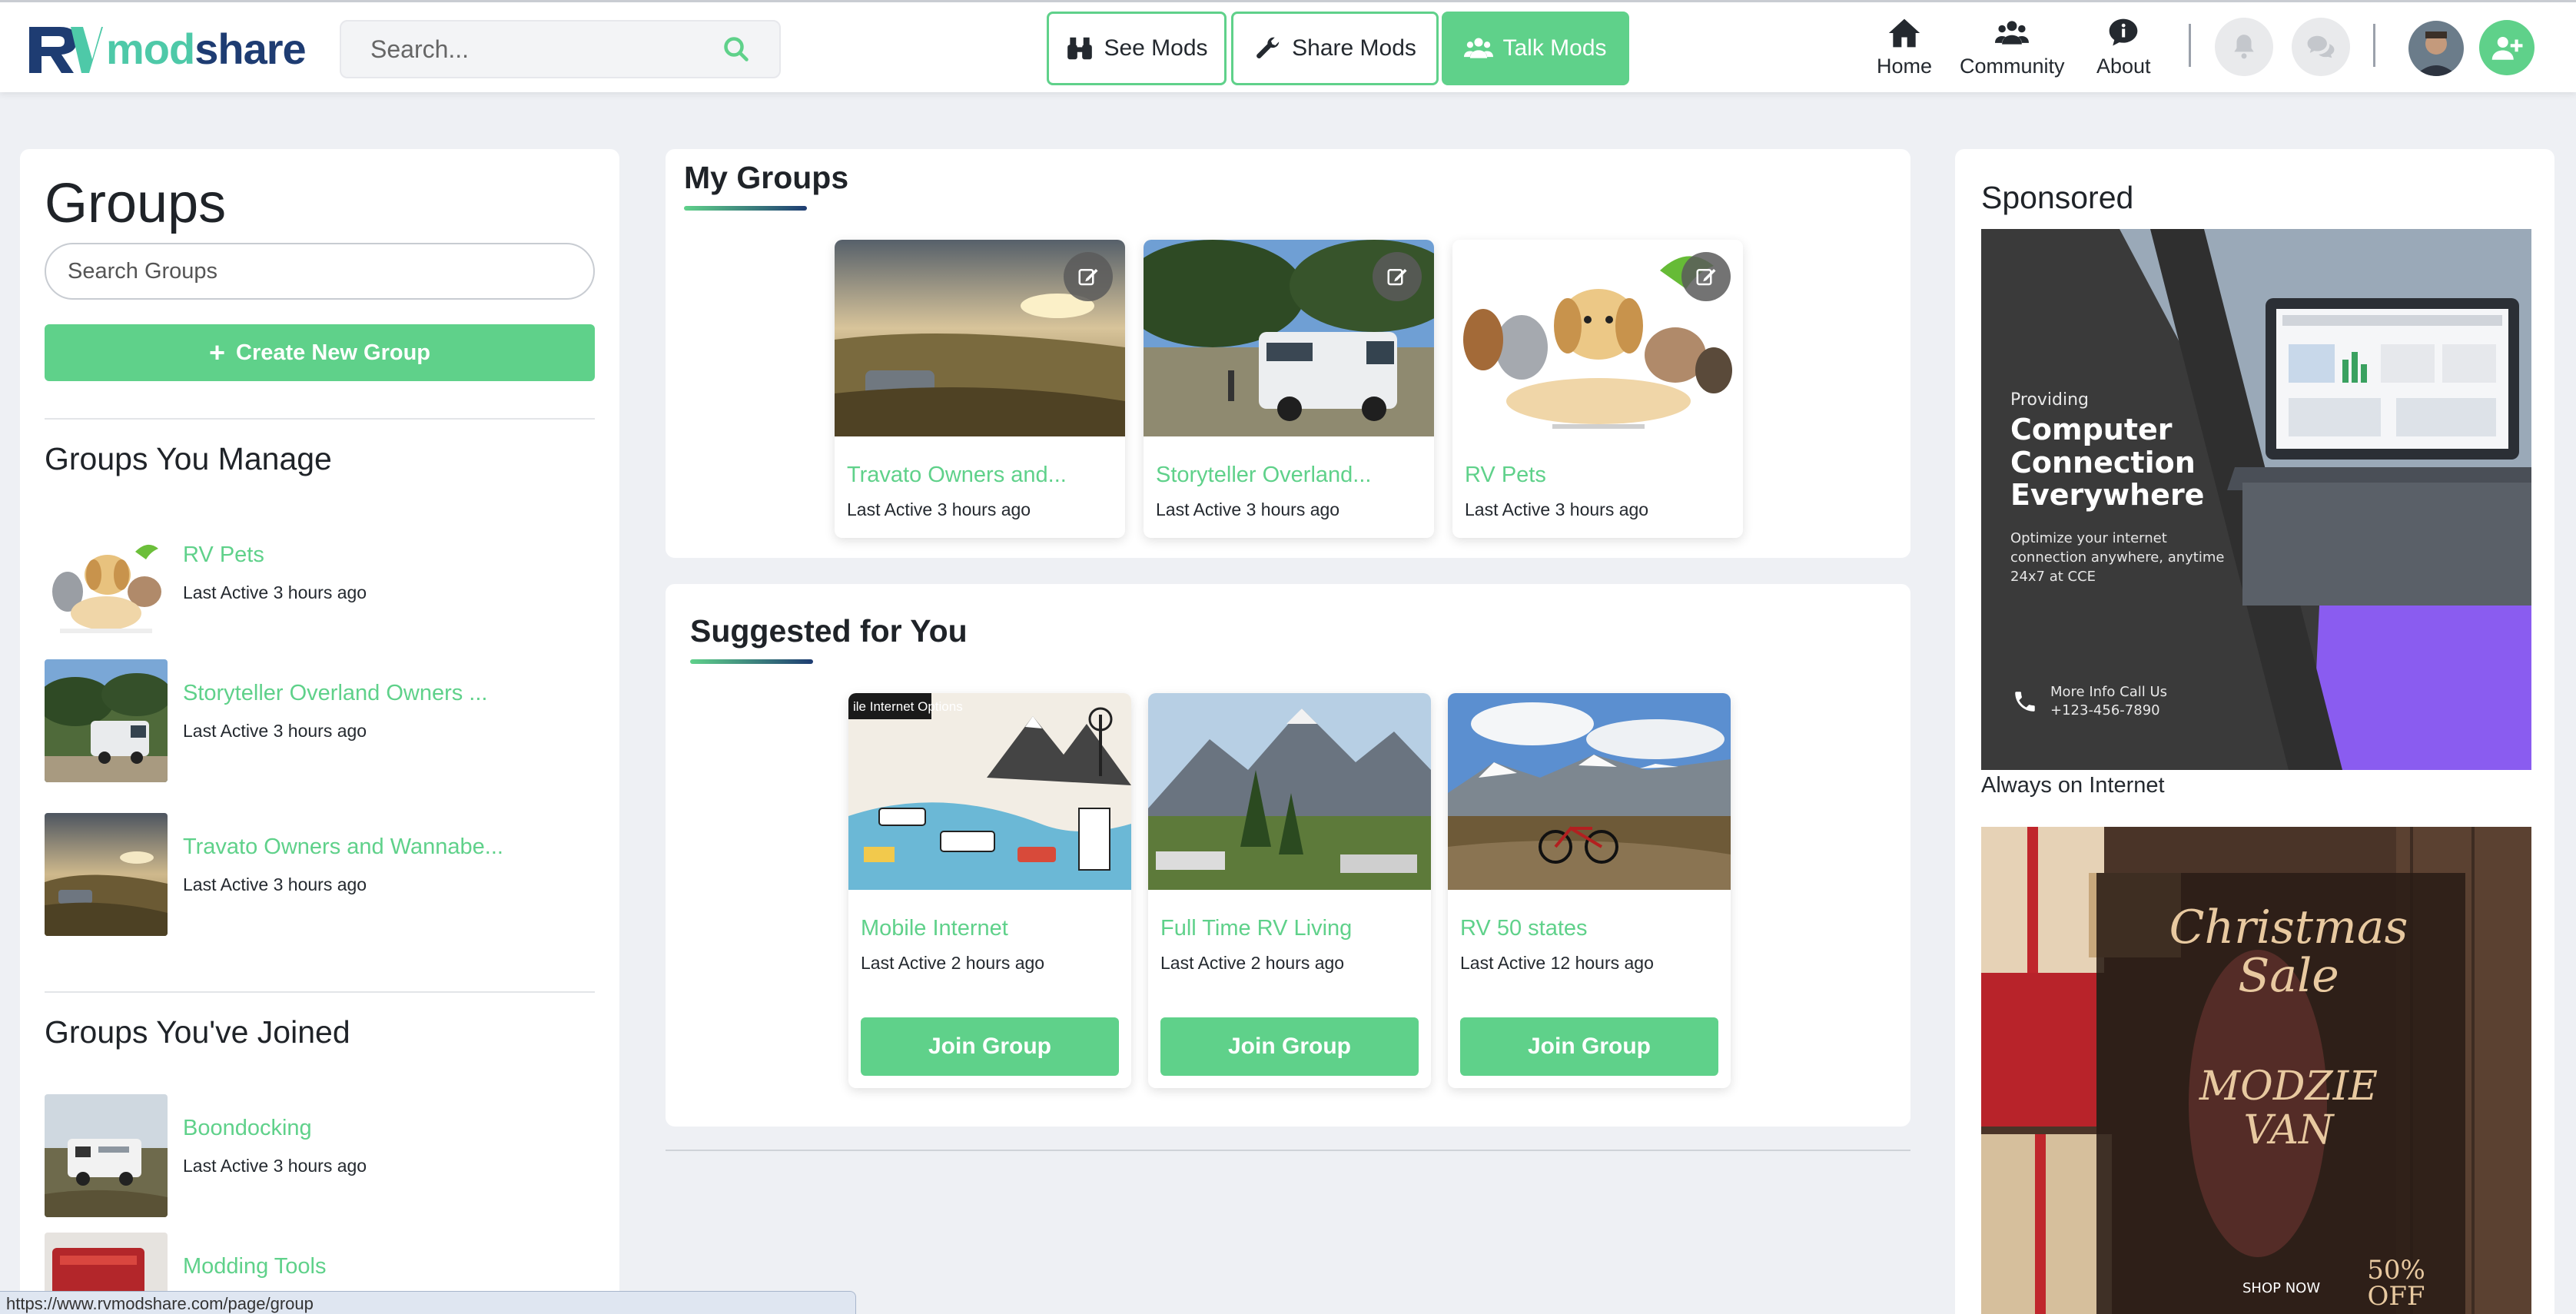 Image resolution: width=2576 pixels, height=1314 pixels. I want to click on info-bubble-icon, so click(2123, 32).